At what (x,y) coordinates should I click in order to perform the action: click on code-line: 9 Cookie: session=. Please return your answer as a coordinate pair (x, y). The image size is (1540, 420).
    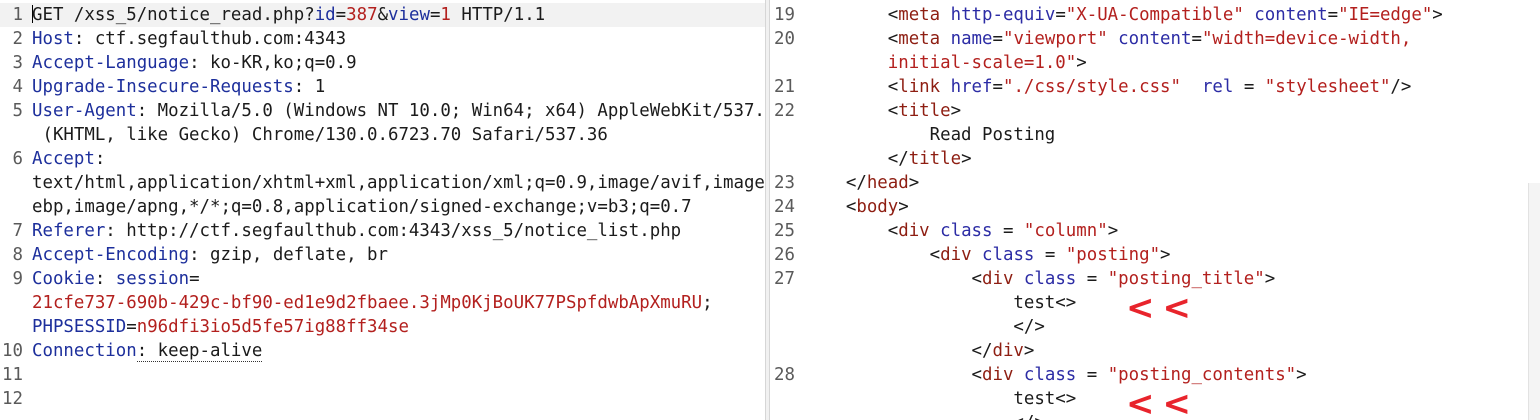
    Looking at the image, I should click on (382, 279).